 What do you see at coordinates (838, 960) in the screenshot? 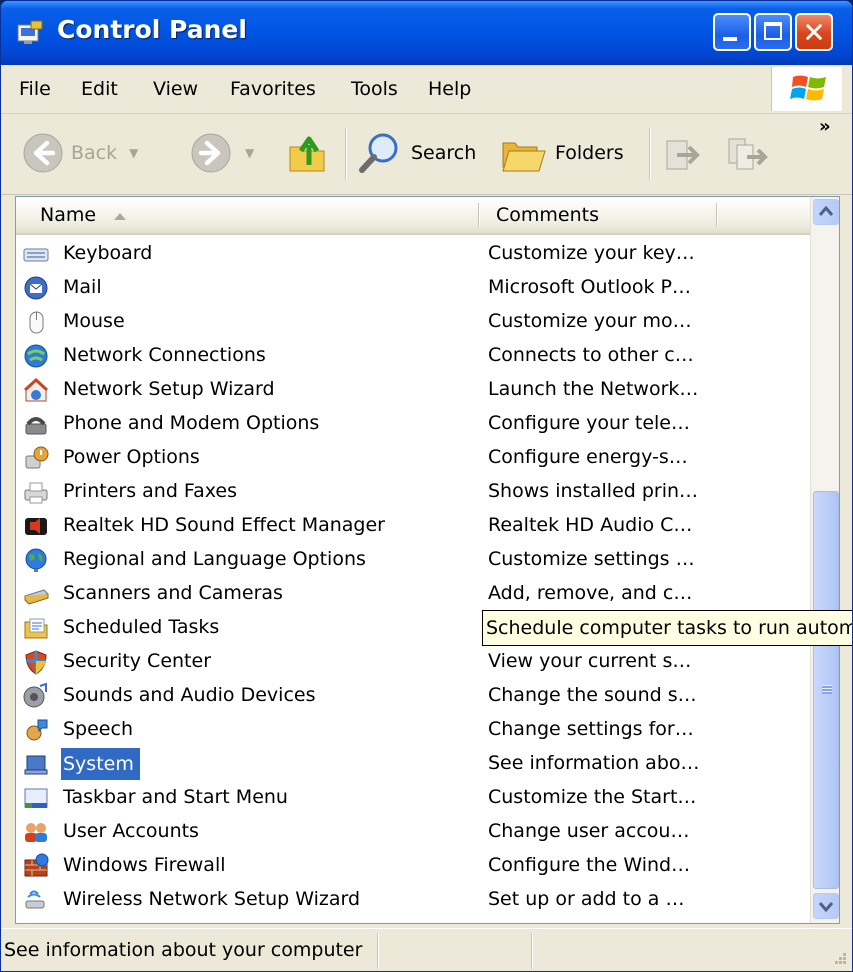
I see `resize-grip-icon` at bounding box center [838, 960].